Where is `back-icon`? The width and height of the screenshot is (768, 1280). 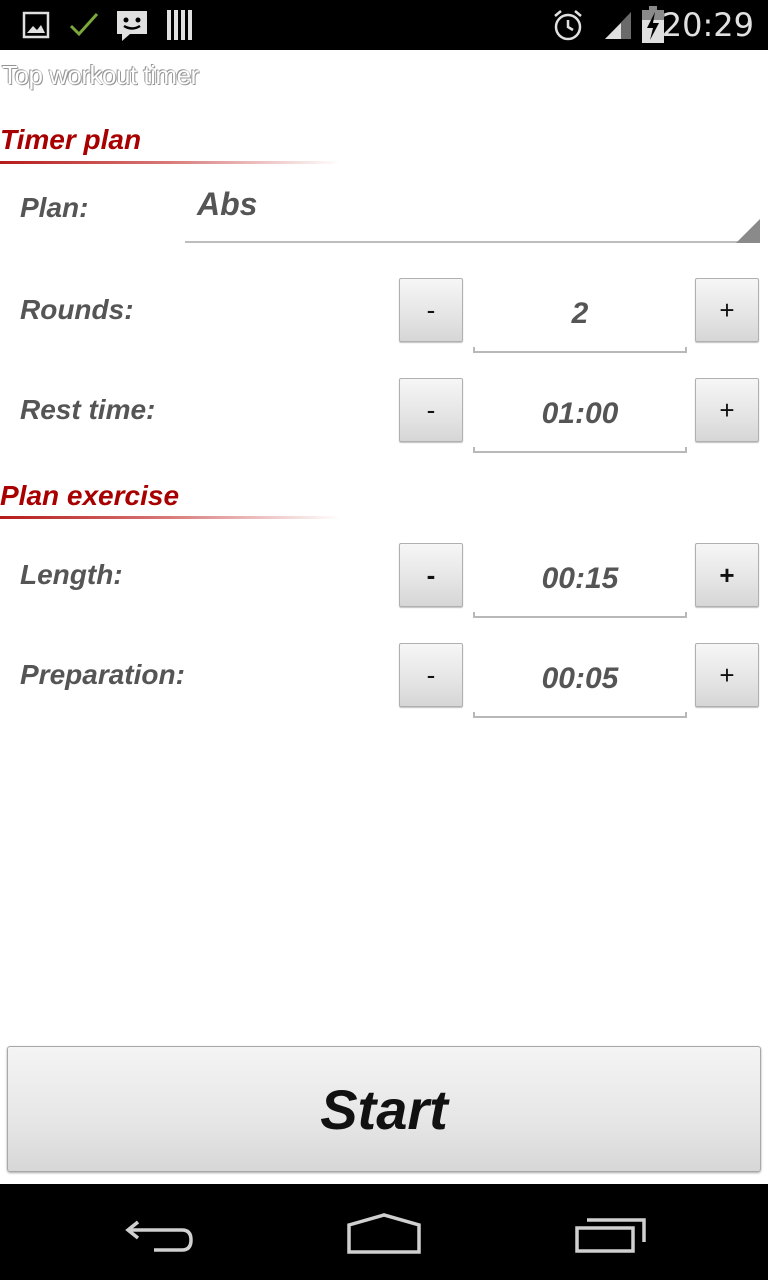
back-icon is located at coordinates (160, 1234).